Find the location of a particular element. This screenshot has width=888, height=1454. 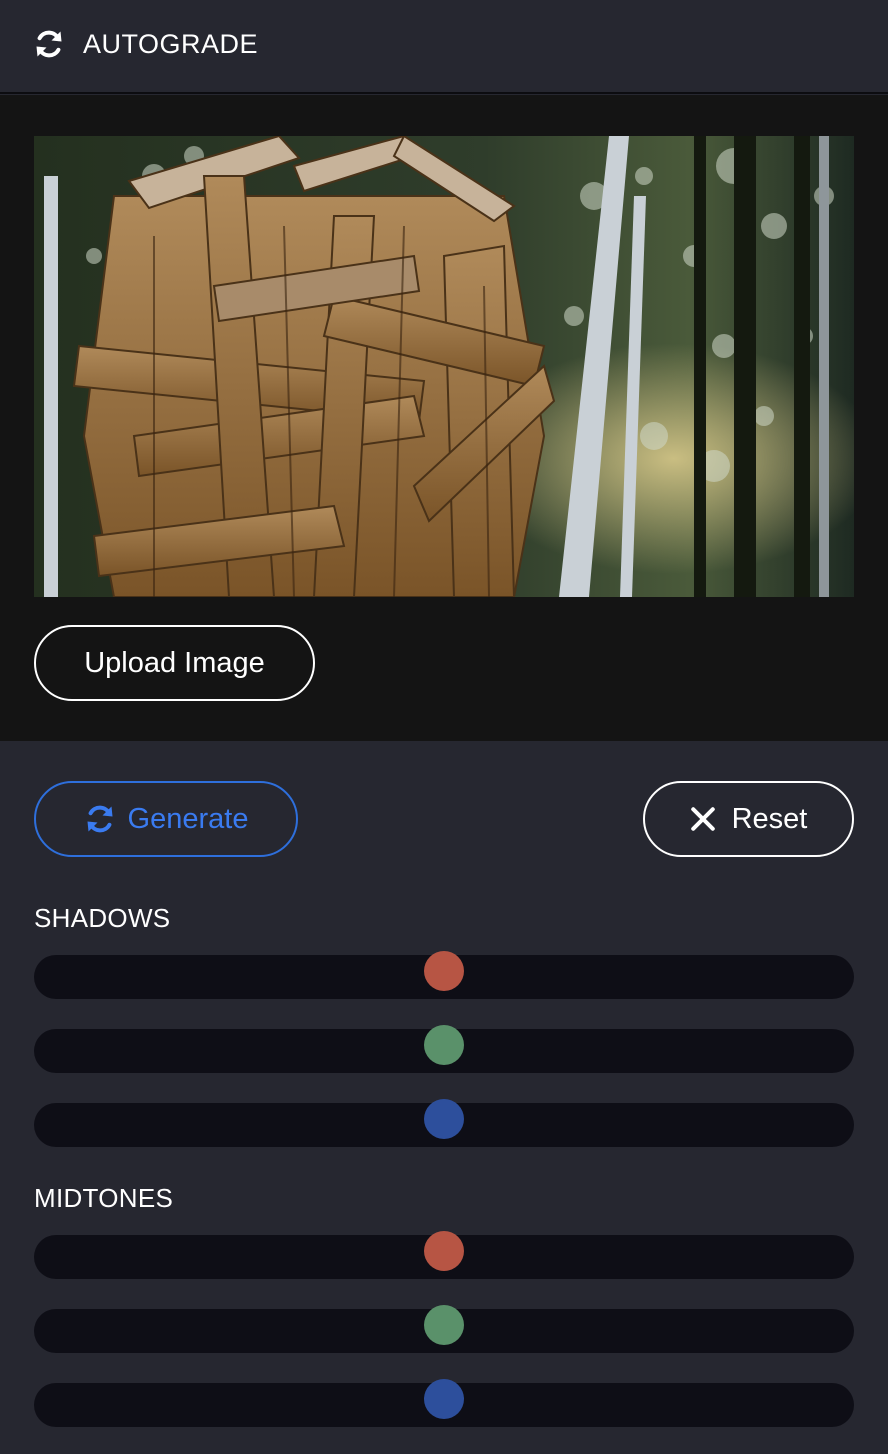

generate-button: Generate is located at coordinates (166, 819).